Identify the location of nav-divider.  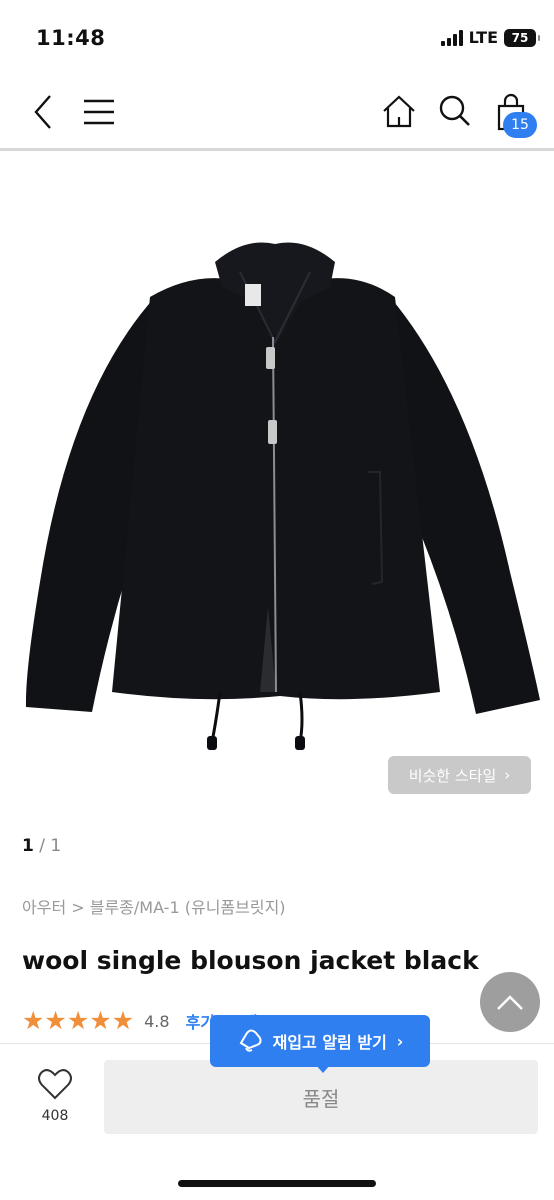
(277, 149).